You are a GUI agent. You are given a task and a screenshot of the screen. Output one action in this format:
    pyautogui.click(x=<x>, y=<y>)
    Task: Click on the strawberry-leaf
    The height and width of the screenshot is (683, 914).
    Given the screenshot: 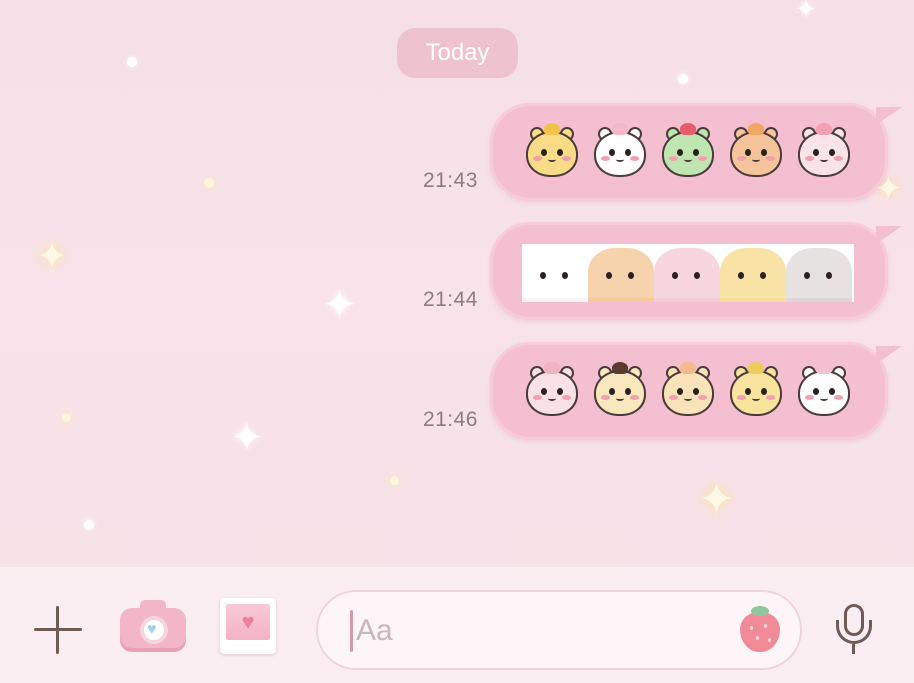 What is the action you would take?
    pyautogui.click(x=760, y=611)
    